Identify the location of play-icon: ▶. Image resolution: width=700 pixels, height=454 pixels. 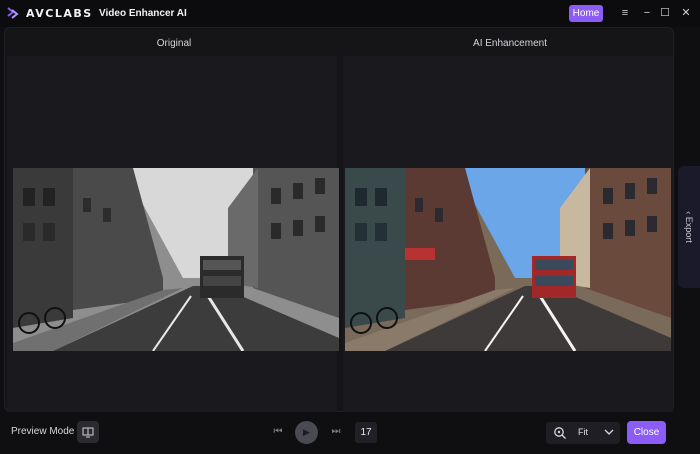
(306, 432).